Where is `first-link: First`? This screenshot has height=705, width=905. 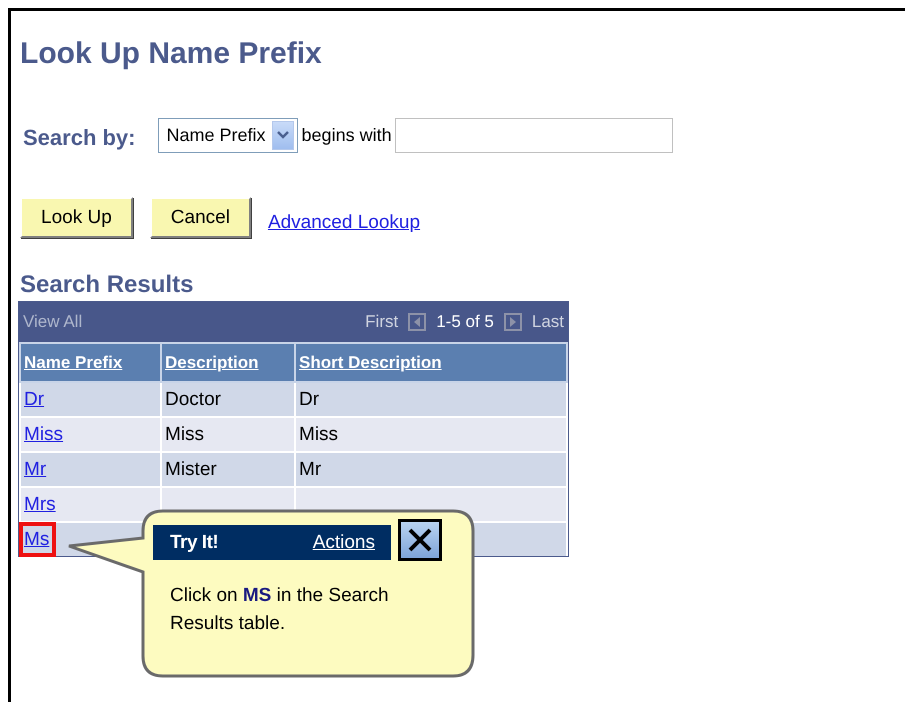
first-link: First is located at coordinates (381, 322).